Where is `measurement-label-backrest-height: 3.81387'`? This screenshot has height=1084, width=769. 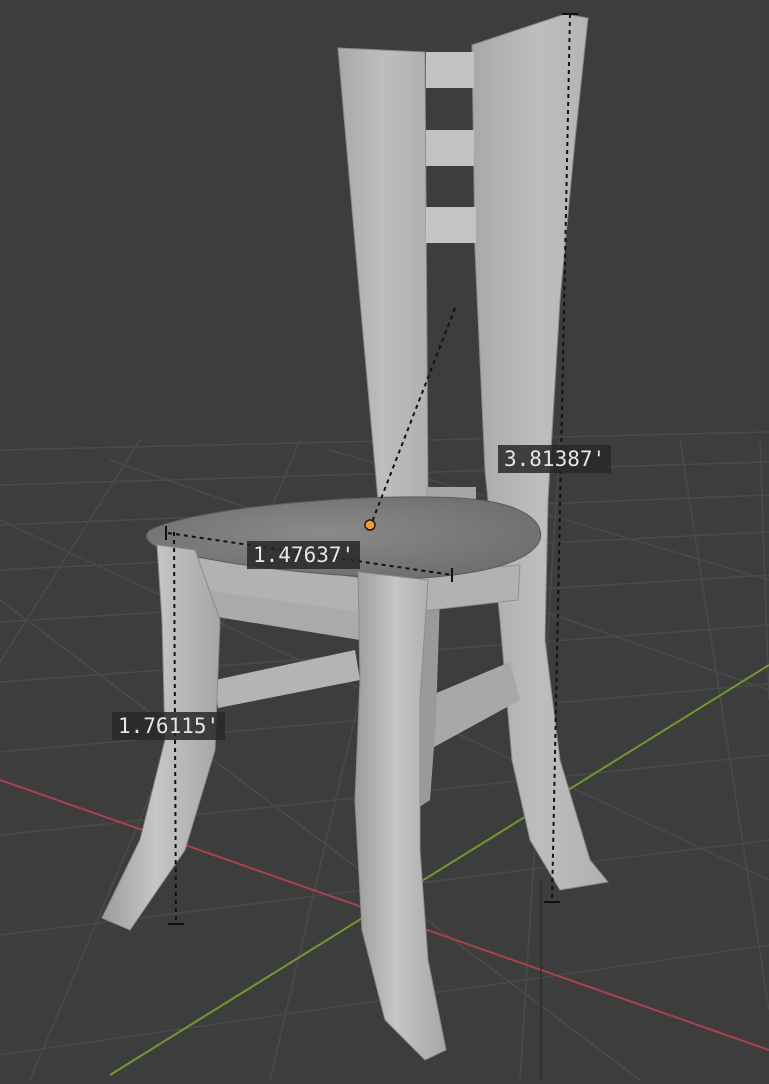
measurement-label-backrest-height: 3.81387' is located at coordinates (555, 459).